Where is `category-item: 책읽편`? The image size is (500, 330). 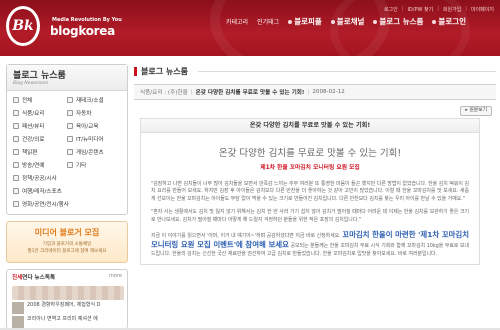 category-item: 책읽편 is located at coordinates (40, 151).